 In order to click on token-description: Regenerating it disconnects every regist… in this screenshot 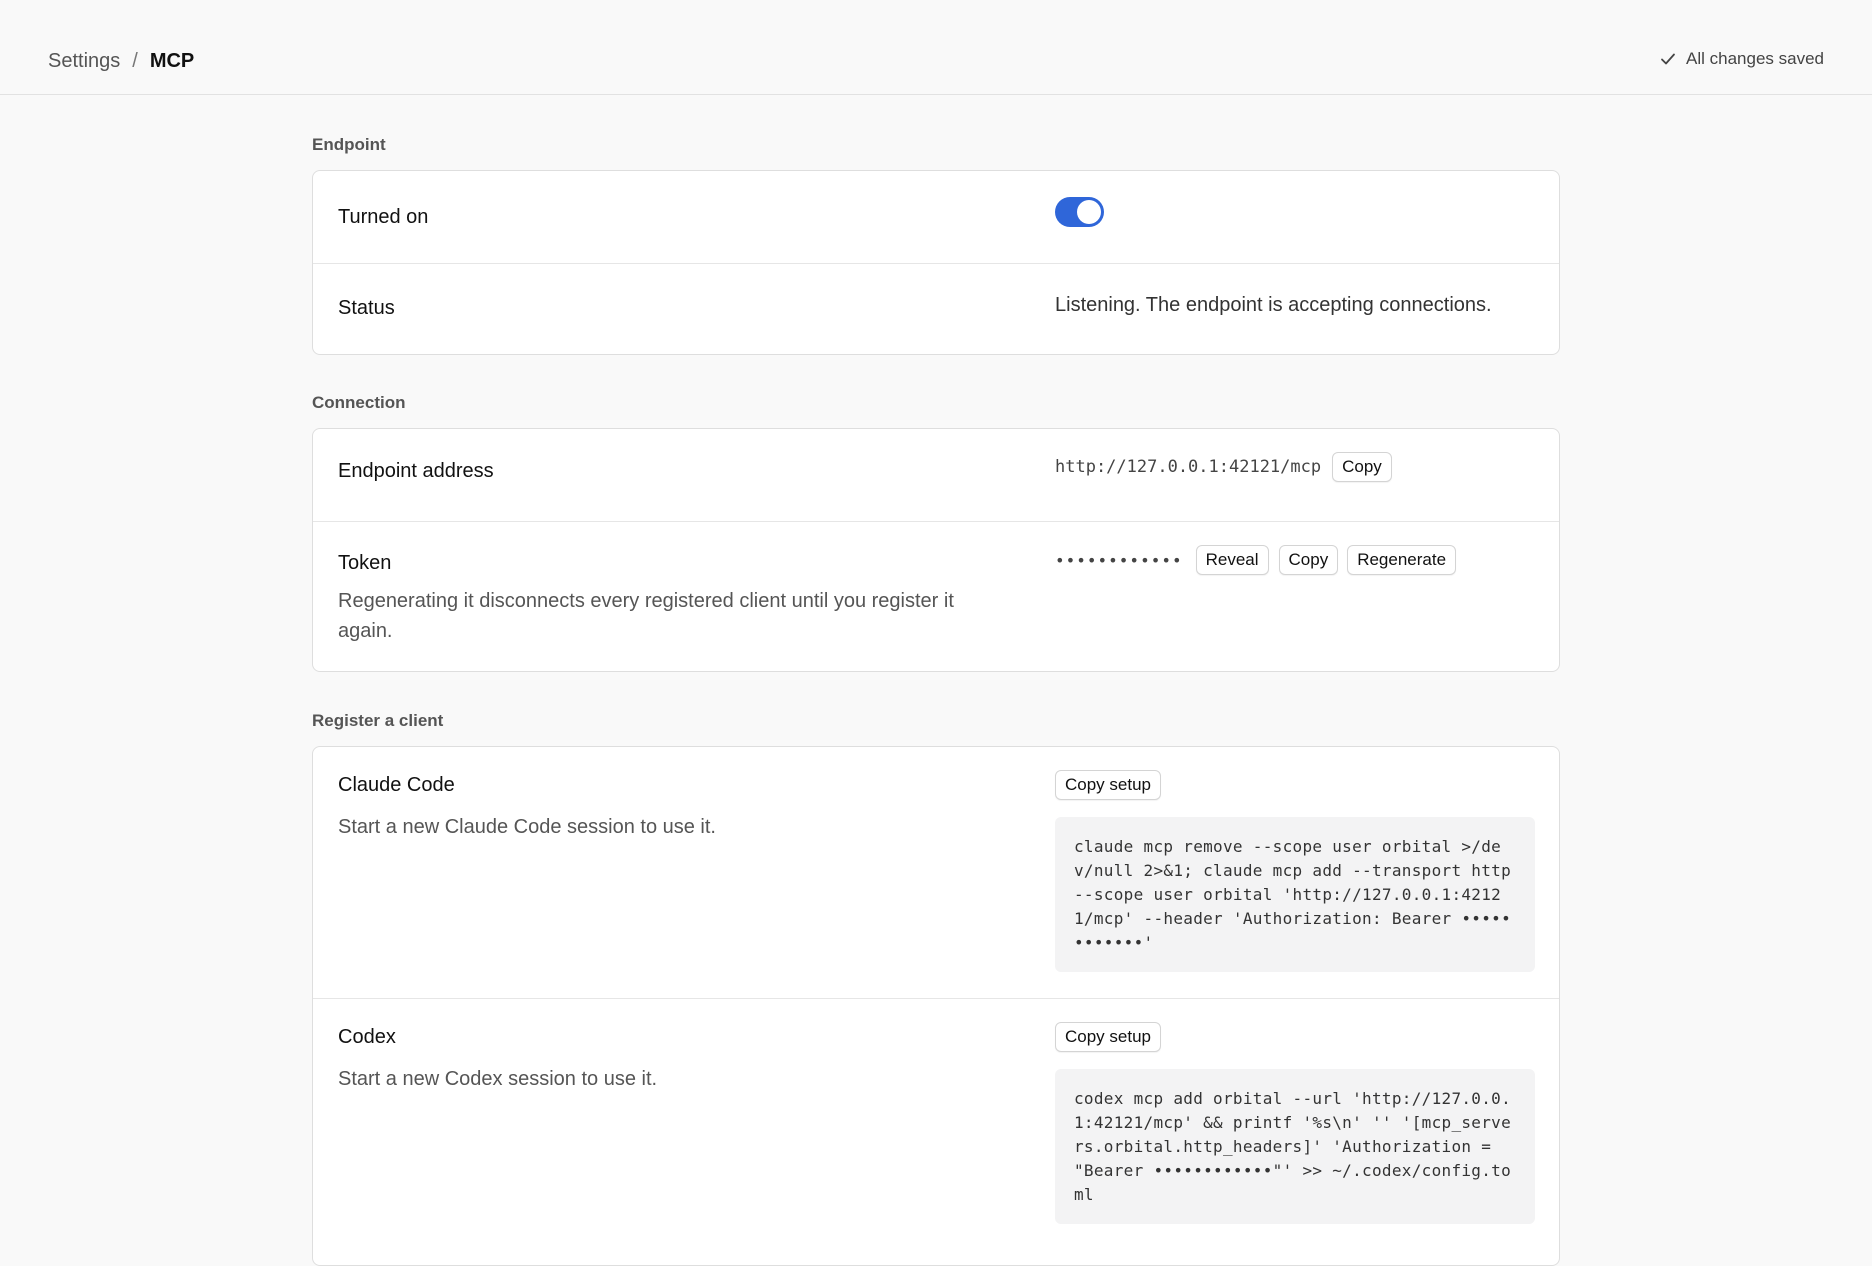, I will do `click(646, 616)`.